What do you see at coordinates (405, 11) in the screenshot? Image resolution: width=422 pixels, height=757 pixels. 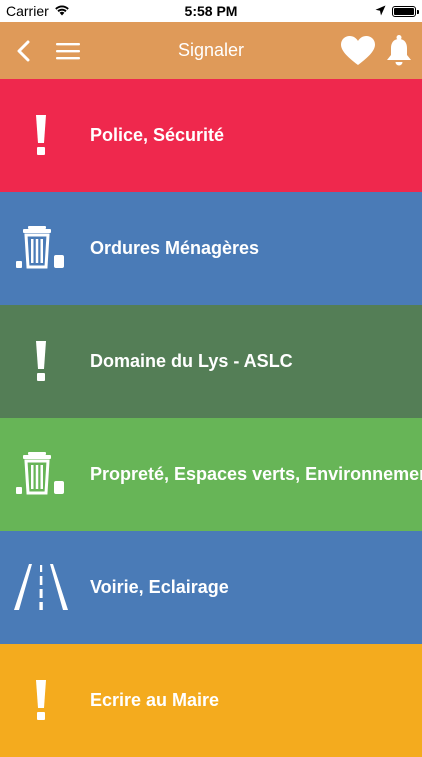 I see `battery-icon` at bounding box center [405, 11].